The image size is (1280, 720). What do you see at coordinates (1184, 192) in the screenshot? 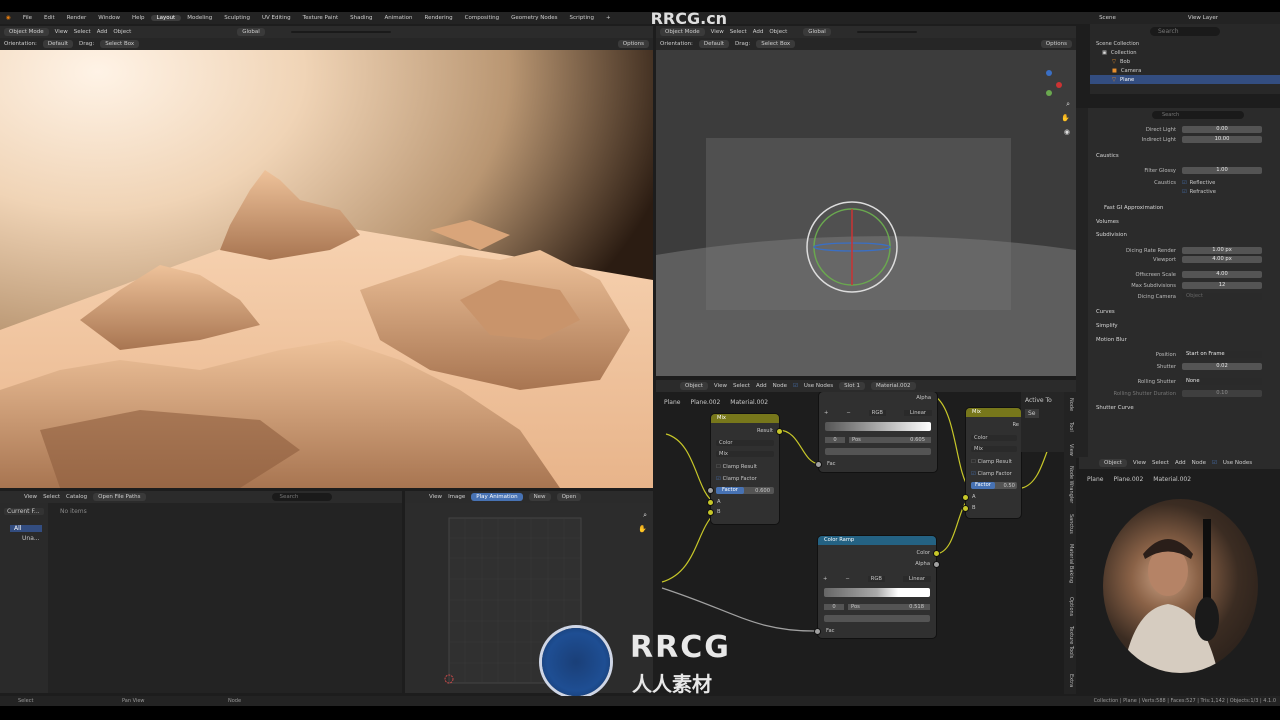
I see `refractive-checkbox: ☑` at bounding box center [1184, 192].